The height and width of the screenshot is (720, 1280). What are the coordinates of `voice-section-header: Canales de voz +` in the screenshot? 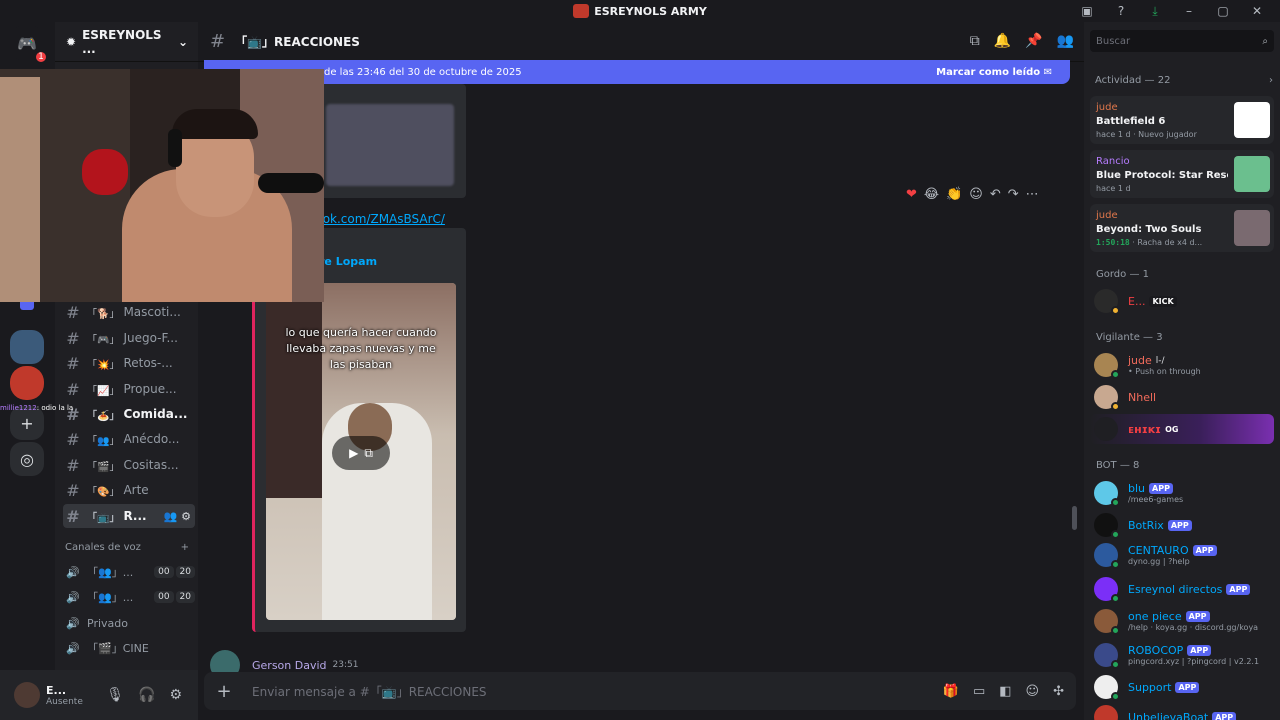 It's located at (127, 547).